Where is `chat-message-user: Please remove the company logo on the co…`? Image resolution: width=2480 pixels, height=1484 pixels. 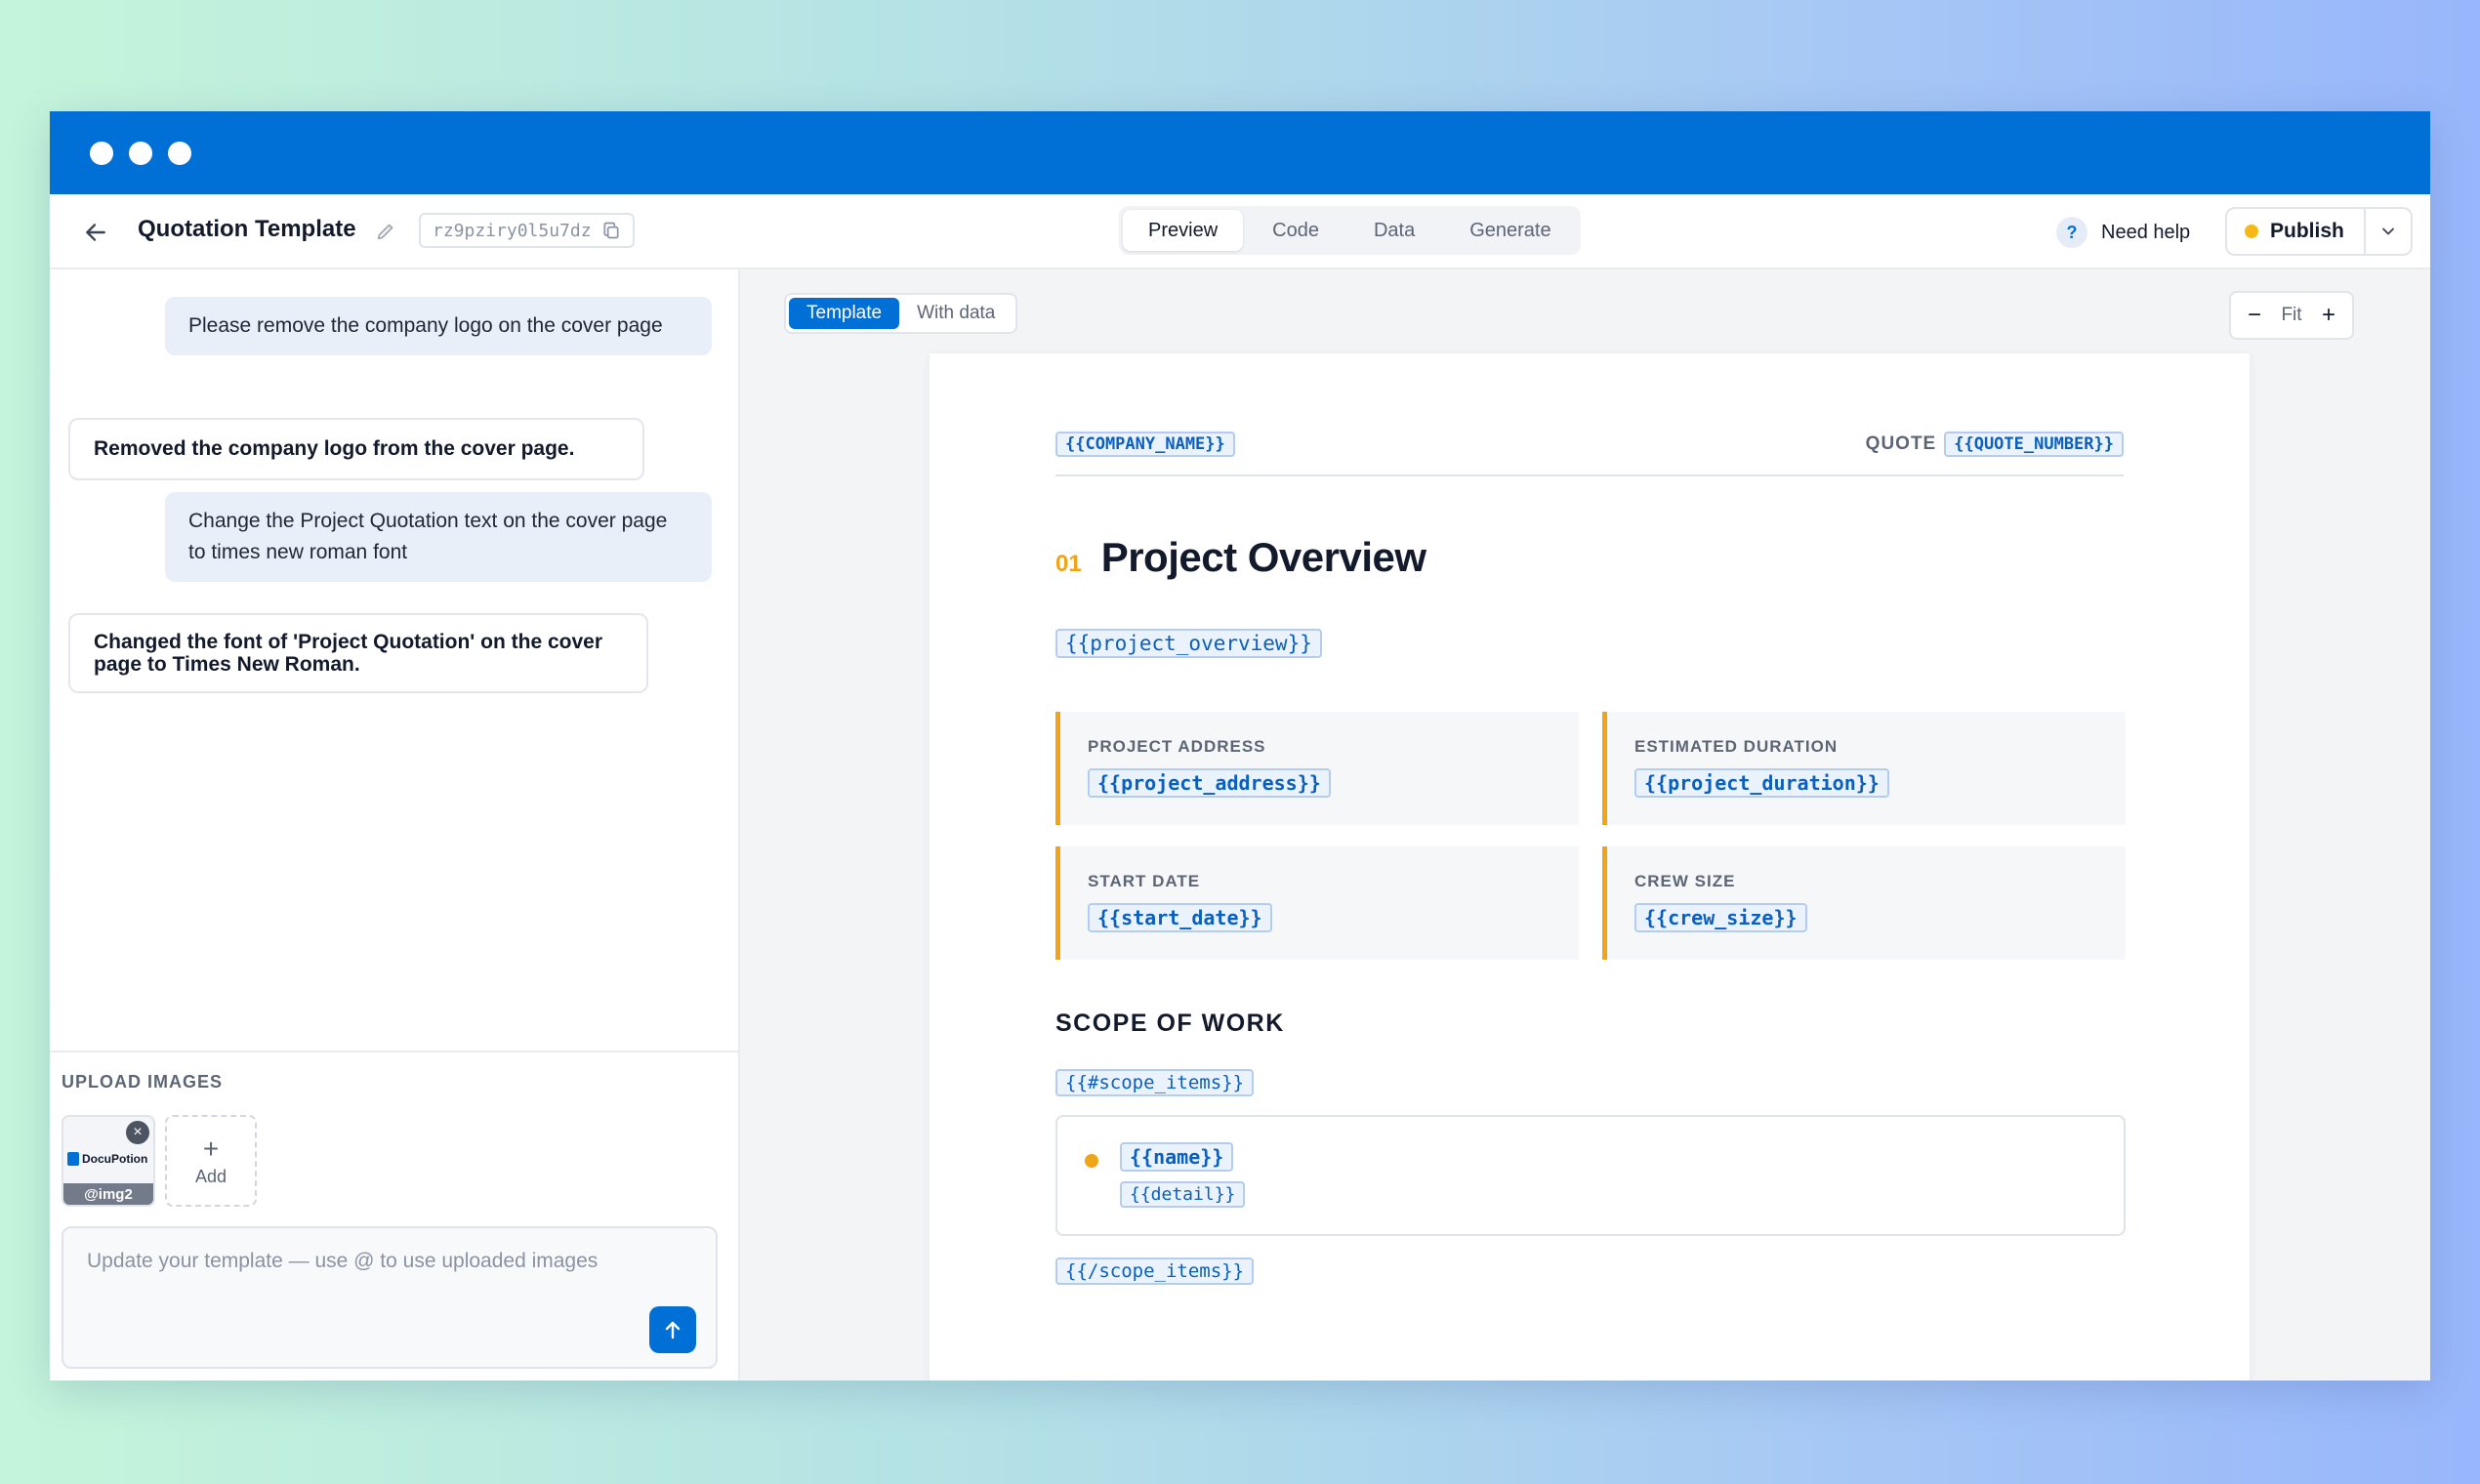
chat-message-user: Please remove the company logo on the co… is located at coordinates (439, 326).